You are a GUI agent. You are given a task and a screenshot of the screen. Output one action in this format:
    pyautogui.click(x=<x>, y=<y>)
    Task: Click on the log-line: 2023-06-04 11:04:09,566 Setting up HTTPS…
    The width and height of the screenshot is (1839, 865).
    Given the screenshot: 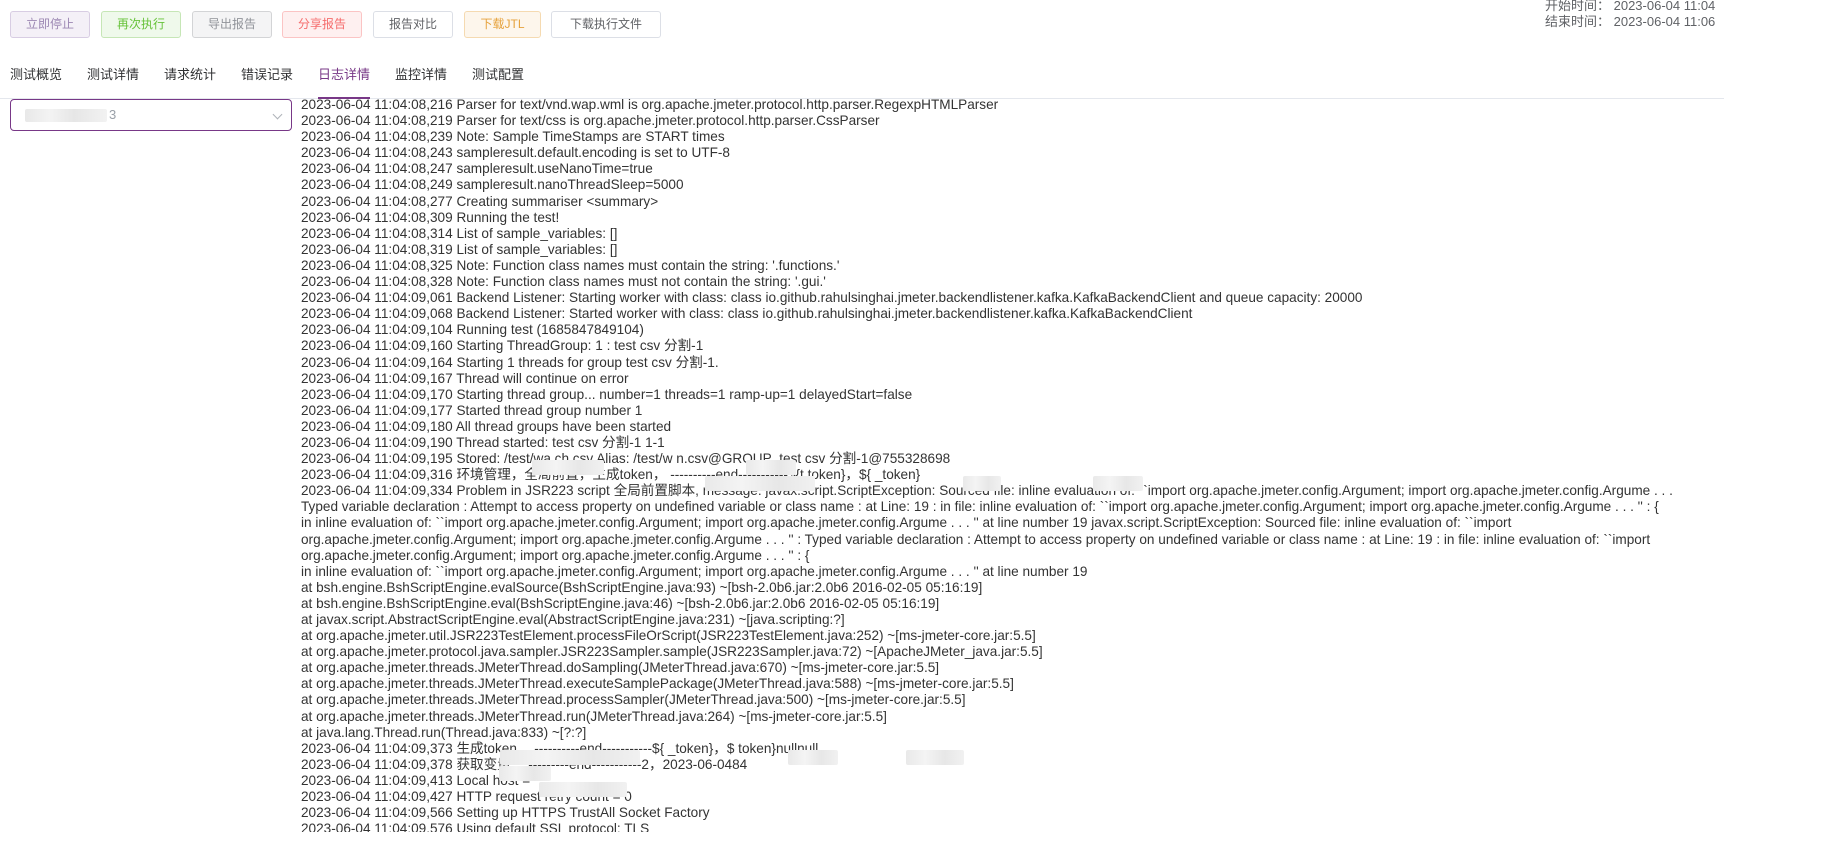 What is the action you would take?
    pyautogui.click(x=505, y=813)
    